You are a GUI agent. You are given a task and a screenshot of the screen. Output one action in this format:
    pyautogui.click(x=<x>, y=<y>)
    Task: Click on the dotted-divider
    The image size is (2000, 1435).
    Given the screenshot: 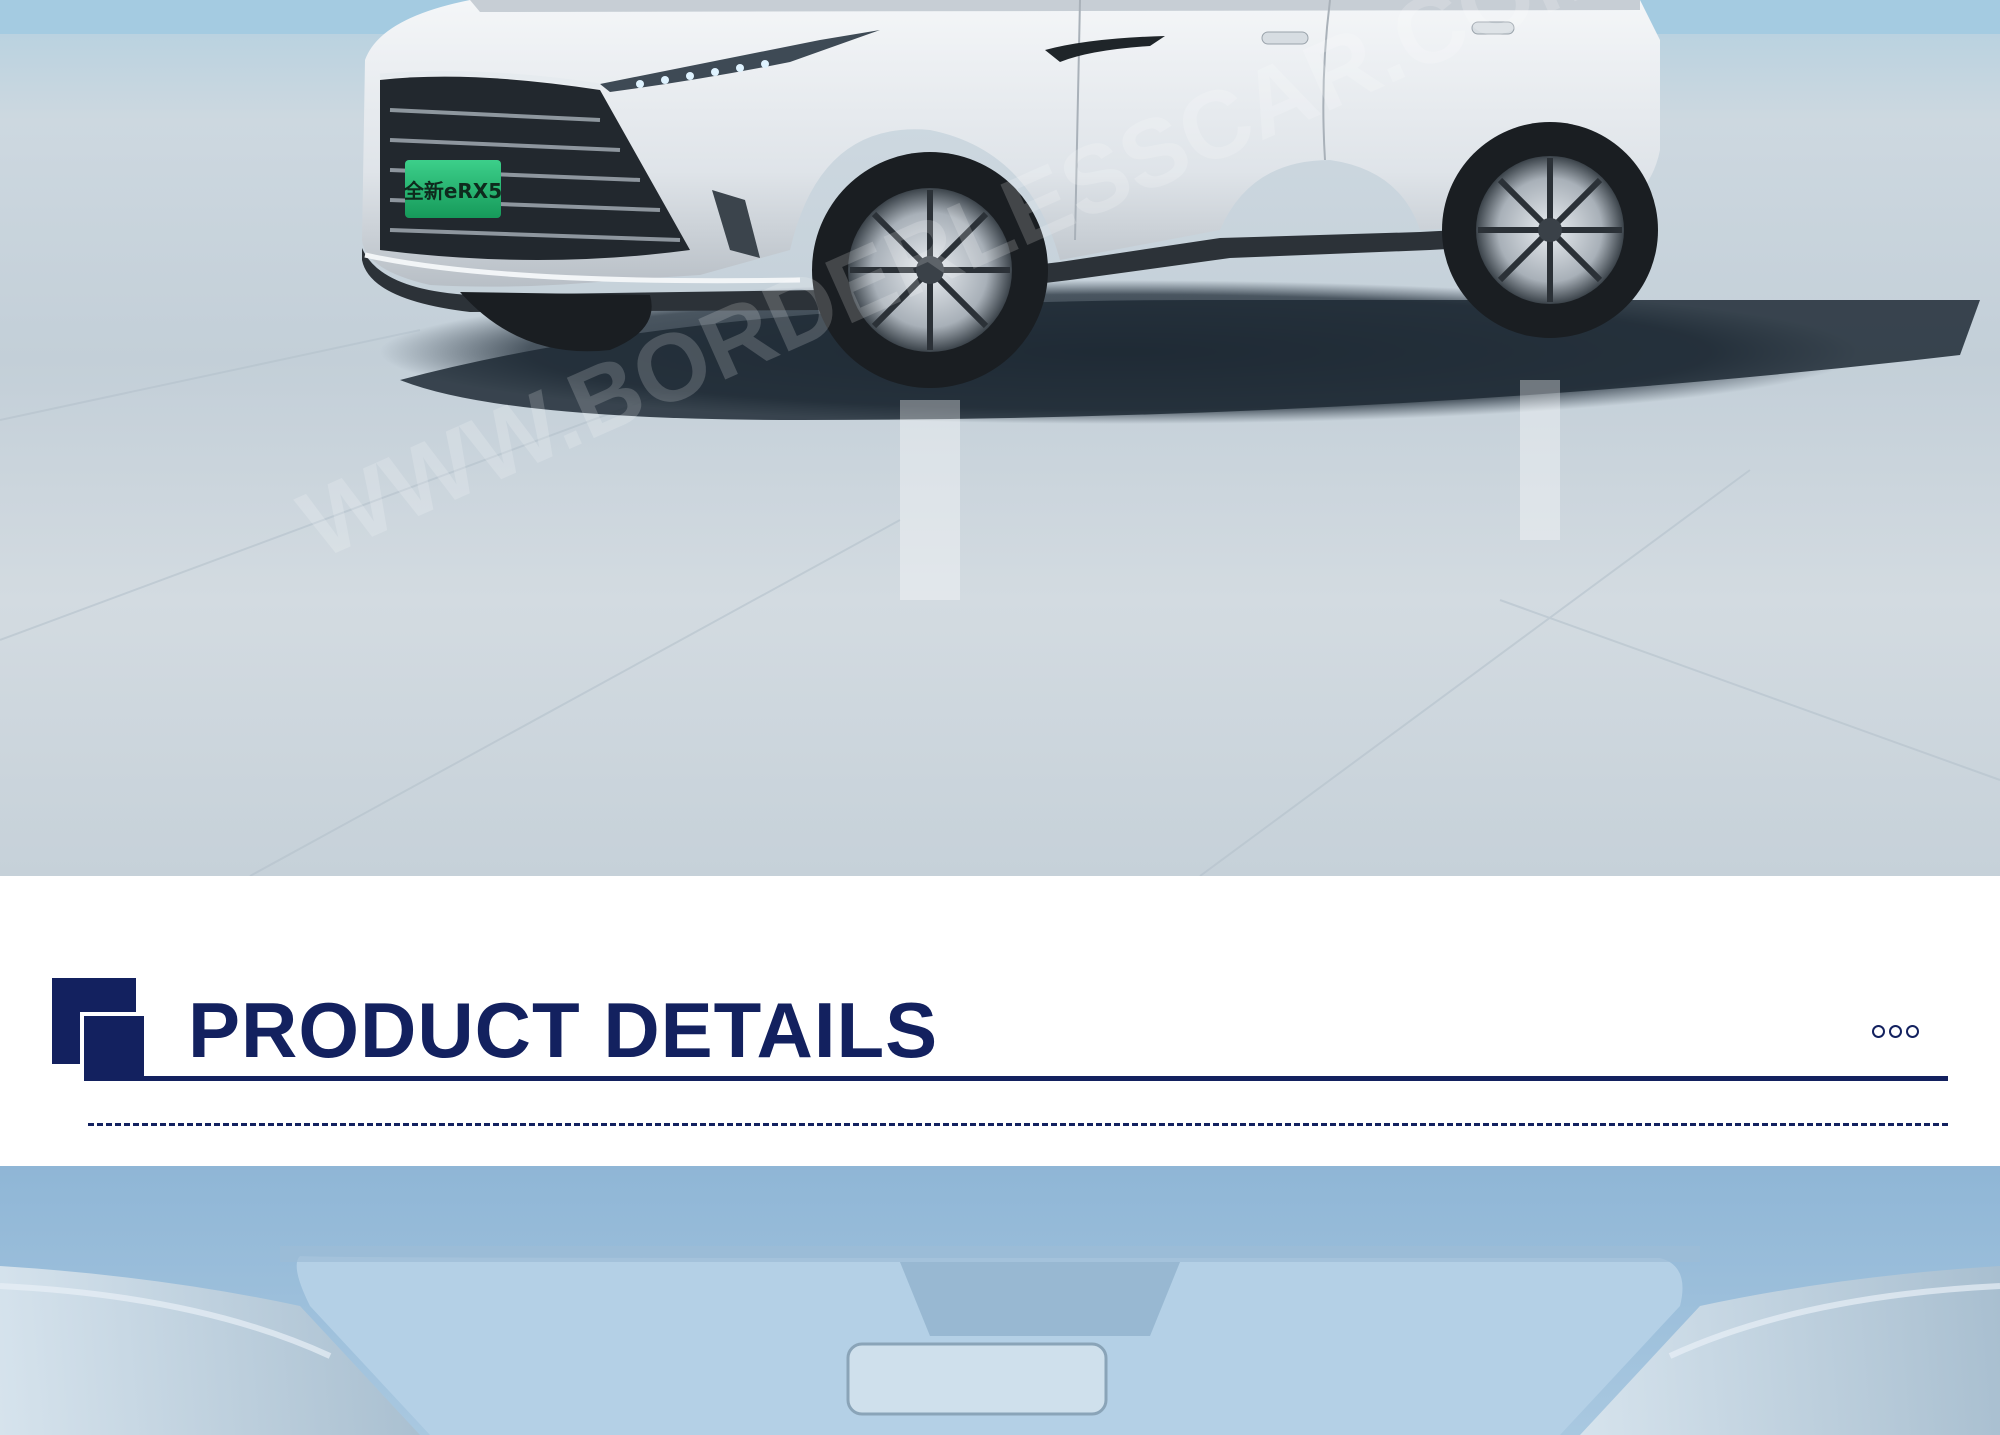 What is the action you would take?
    pyautogui.click(x=1018, y=1124)
    